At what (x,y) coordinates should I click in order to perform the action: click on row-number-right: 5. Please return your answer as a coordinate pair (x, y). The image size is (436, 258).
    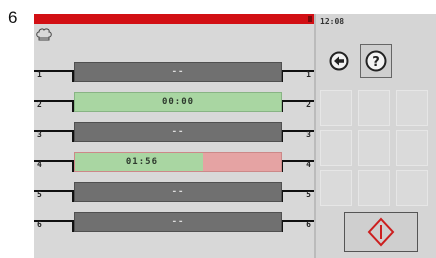
    Looking at the image, I should click on (308, 194).